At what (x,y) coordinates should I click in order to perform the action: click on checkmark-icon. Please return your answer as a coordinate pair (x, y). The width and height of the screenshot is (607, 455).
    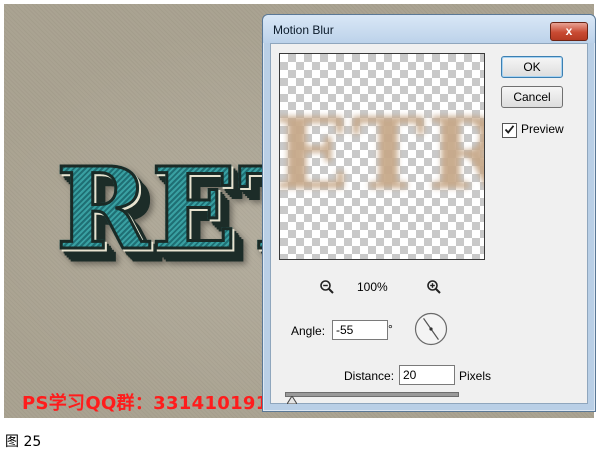
    Looking at the image, I should click on (509, 129).